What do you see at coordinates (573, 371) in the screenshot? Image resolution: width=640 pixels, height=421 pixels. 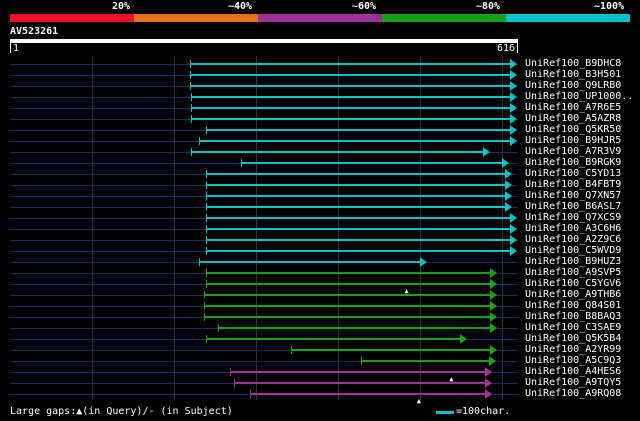 I see `hit-label: UniRef100_A4HES6` at bounding box center [573, 371].